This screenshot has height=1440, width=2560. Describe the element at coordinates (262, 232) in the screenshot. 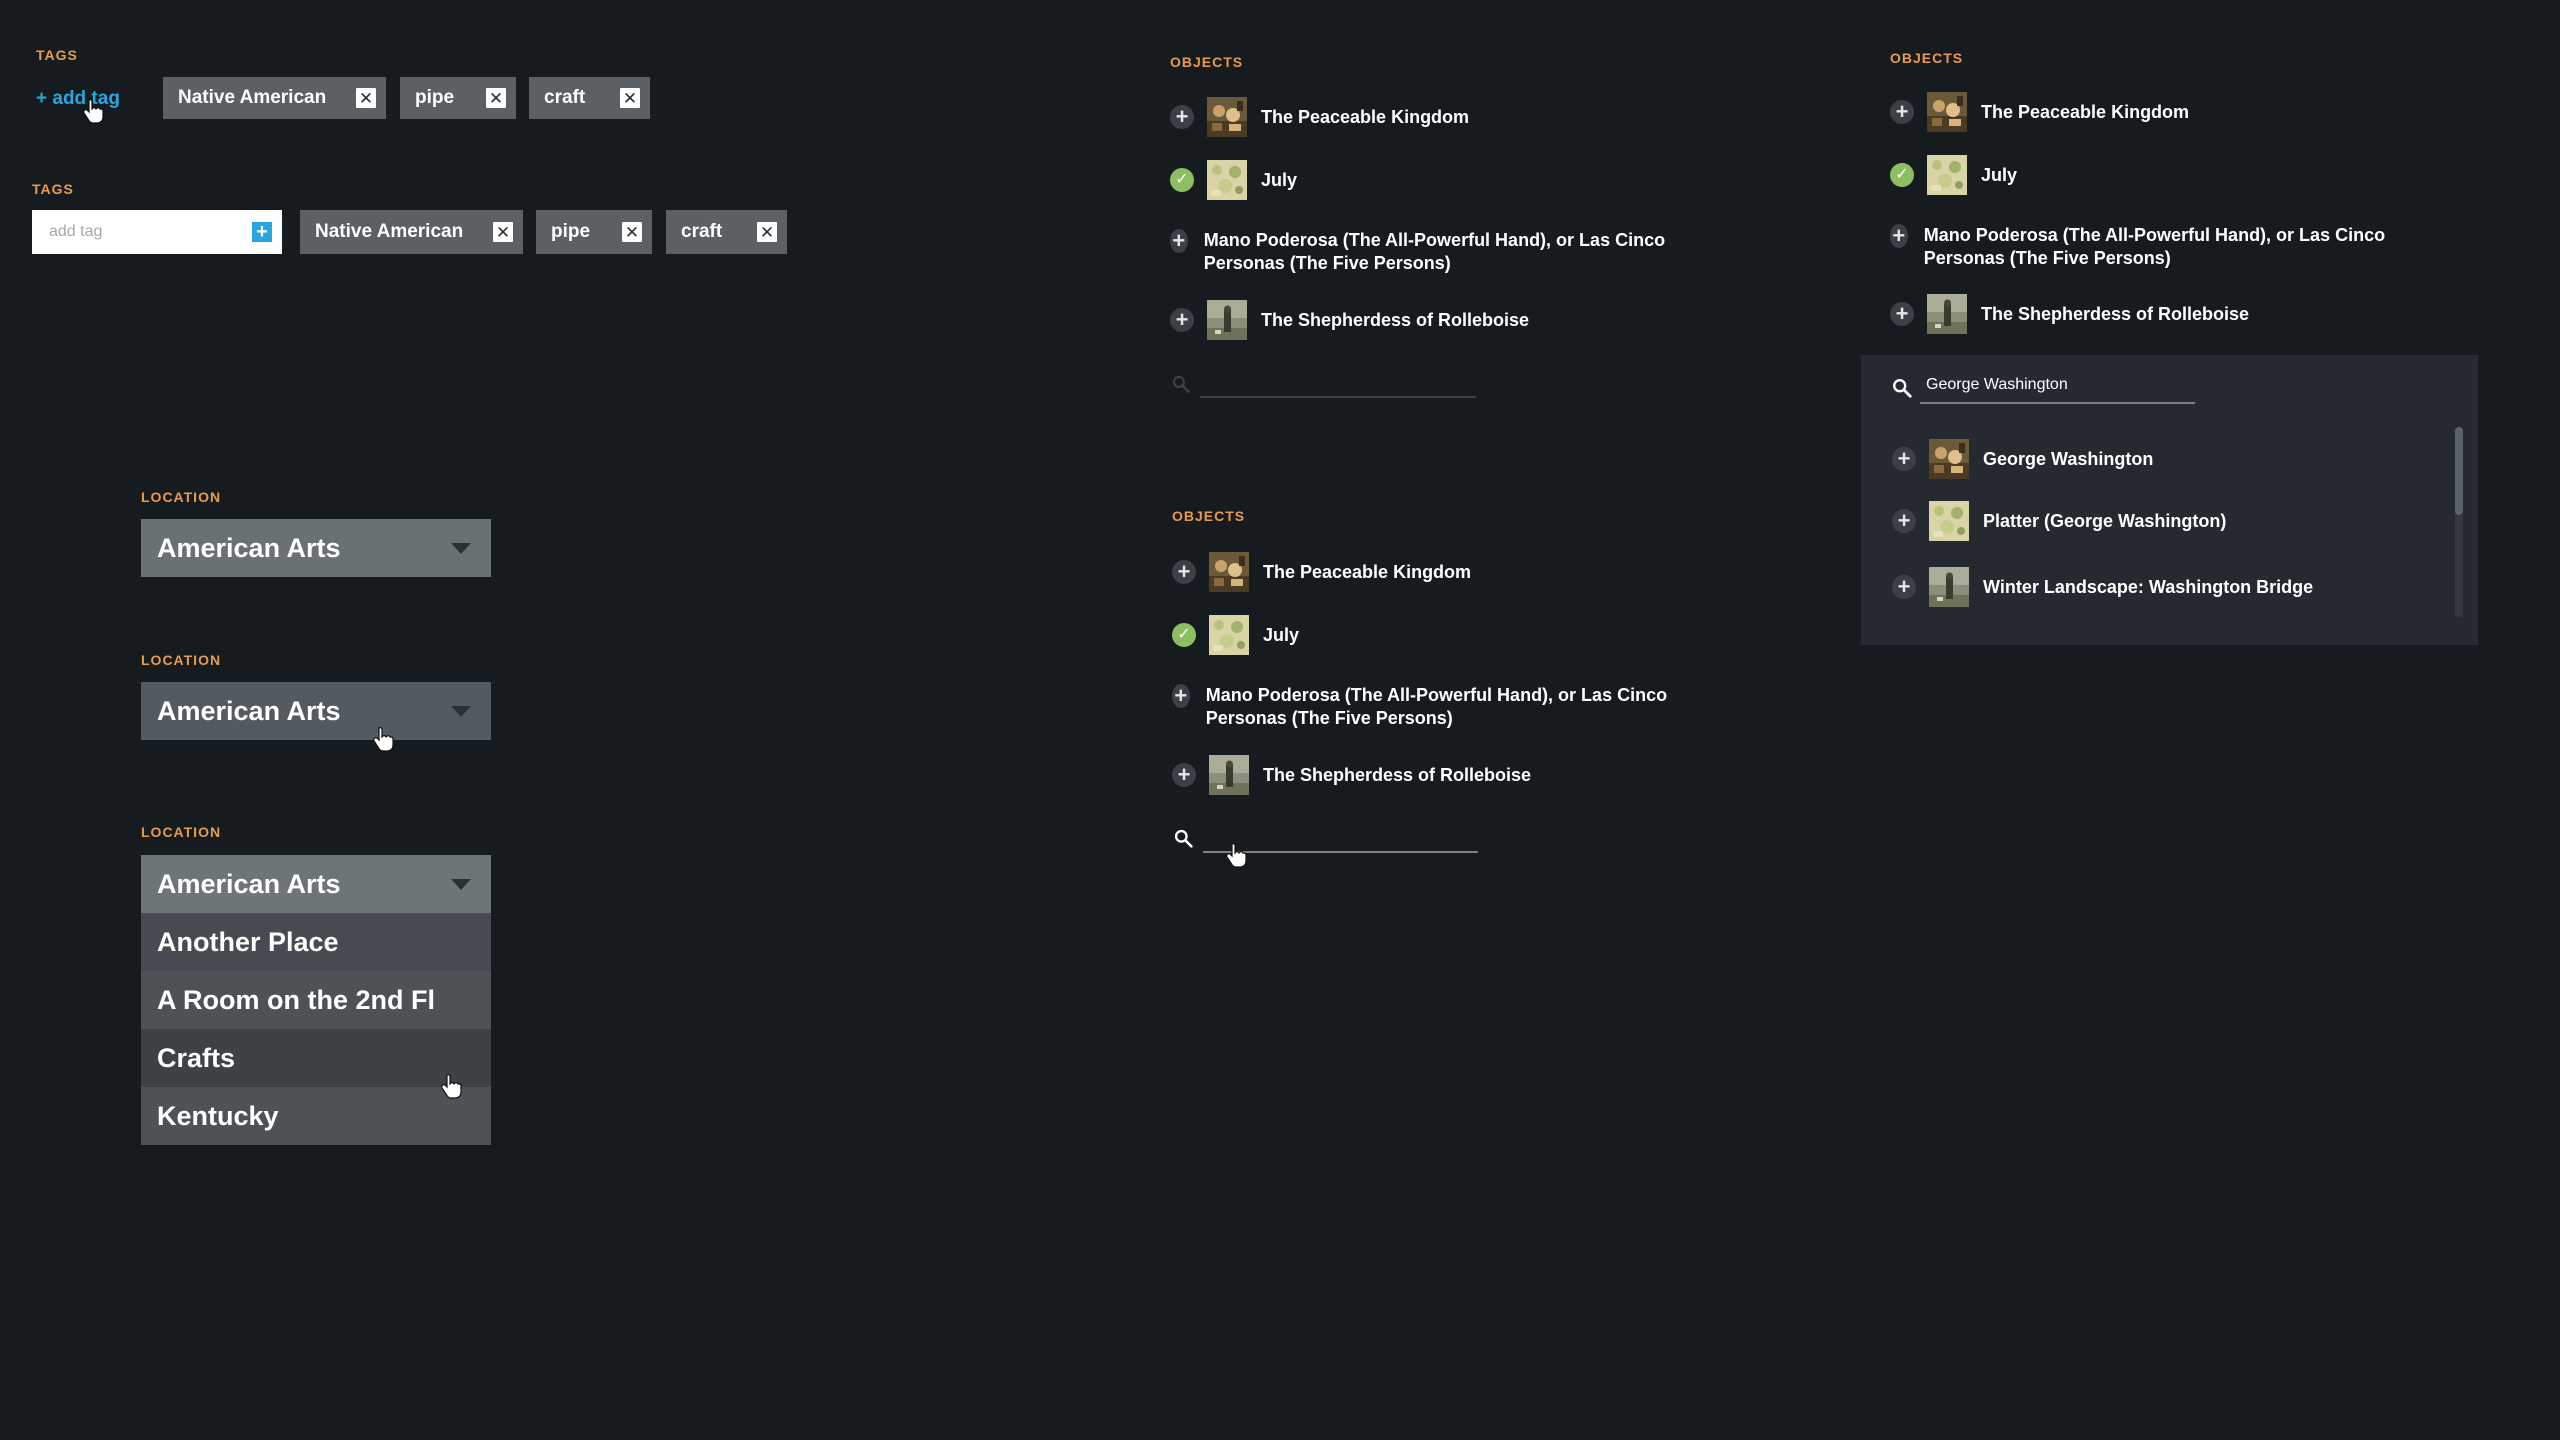

I see `add-tag-plus-icon: +` at that location.